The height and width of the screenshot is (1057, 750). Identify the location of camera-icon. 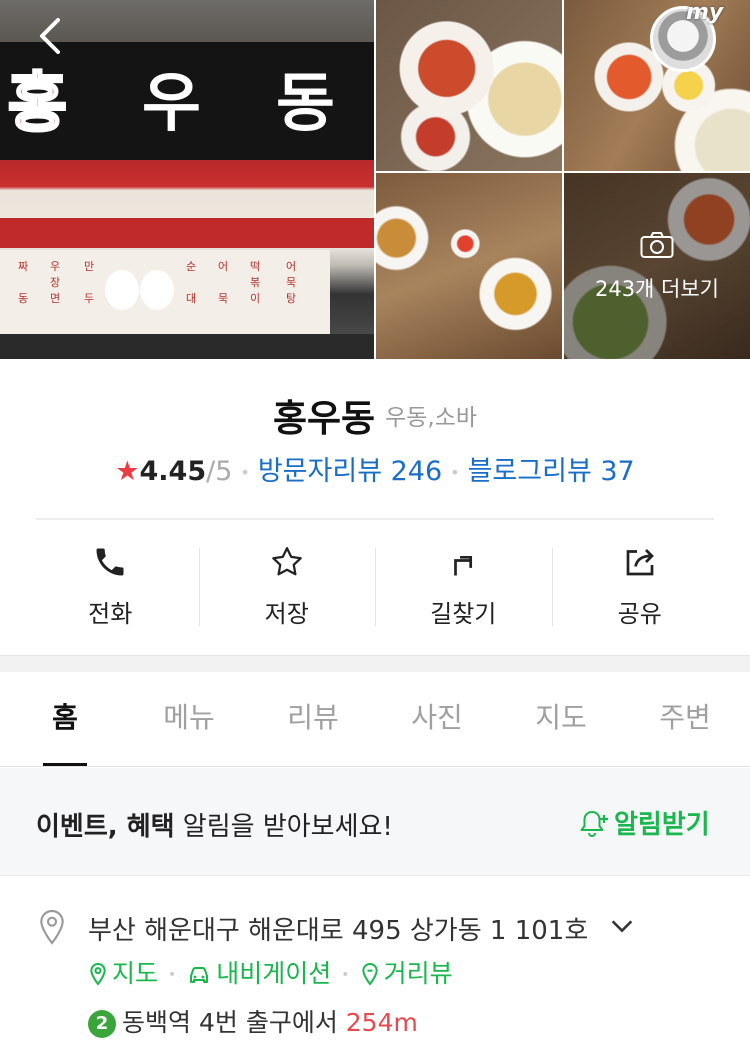
(657, 245).